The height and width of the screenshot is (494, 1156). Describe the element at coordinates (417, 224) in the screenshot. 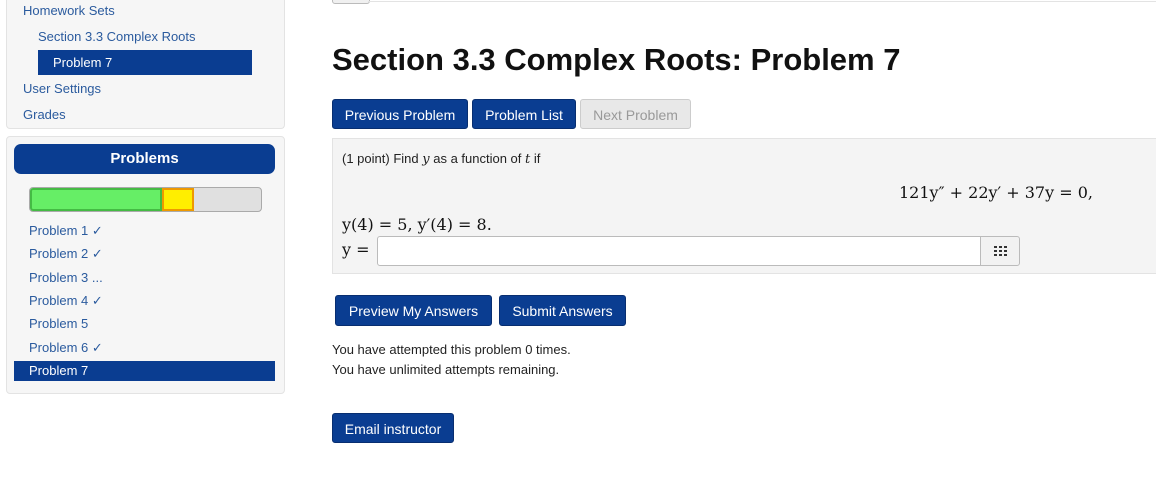

I see `initial-conditions: y(4) = 5, y′(4) = 8.` at that location.